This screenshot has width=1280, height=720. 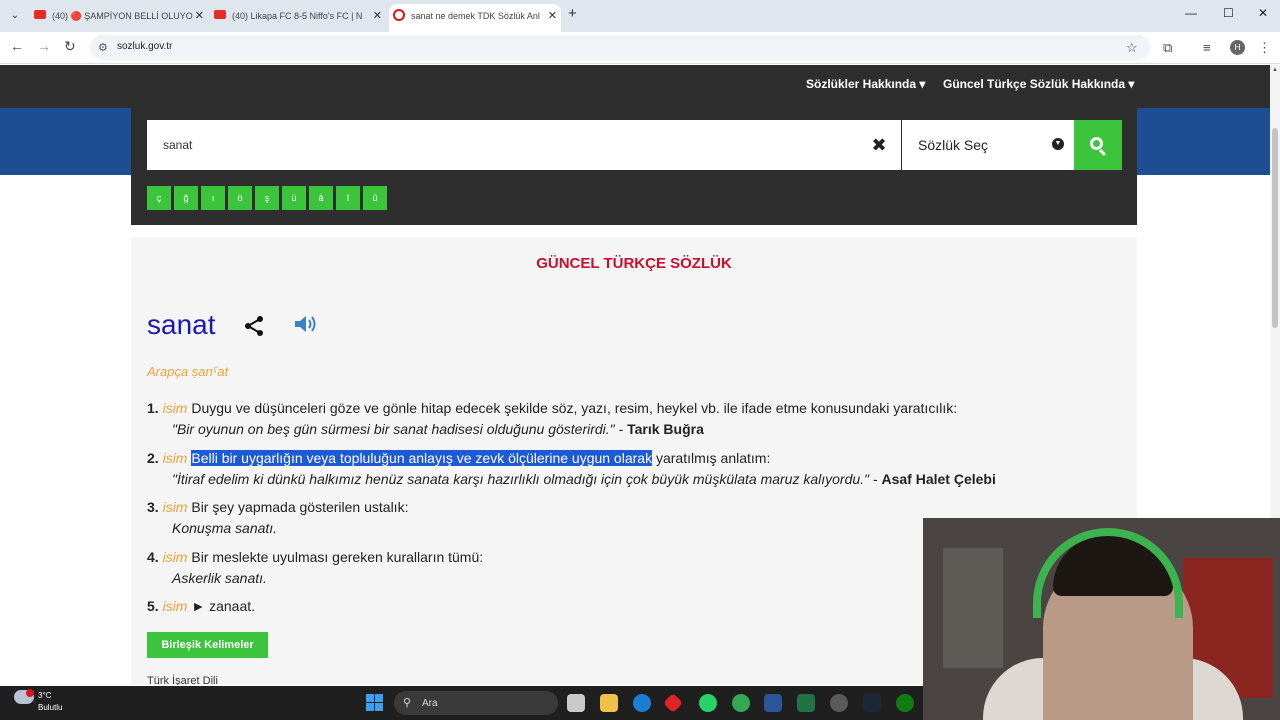 What do you see at coordinates (741, 703) in the screenshot?
I see `chrome-icon` at bounding box center [741, 703].